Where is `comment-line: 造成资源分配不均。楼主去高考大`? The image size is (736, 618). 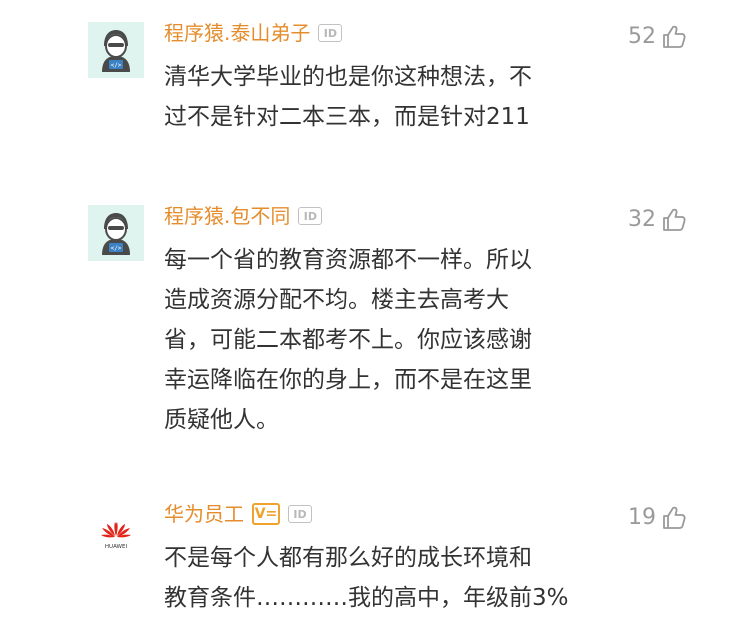 comment-line: 造成资源分配不均。楼主去高考大 is located at coordinates (336, 300).